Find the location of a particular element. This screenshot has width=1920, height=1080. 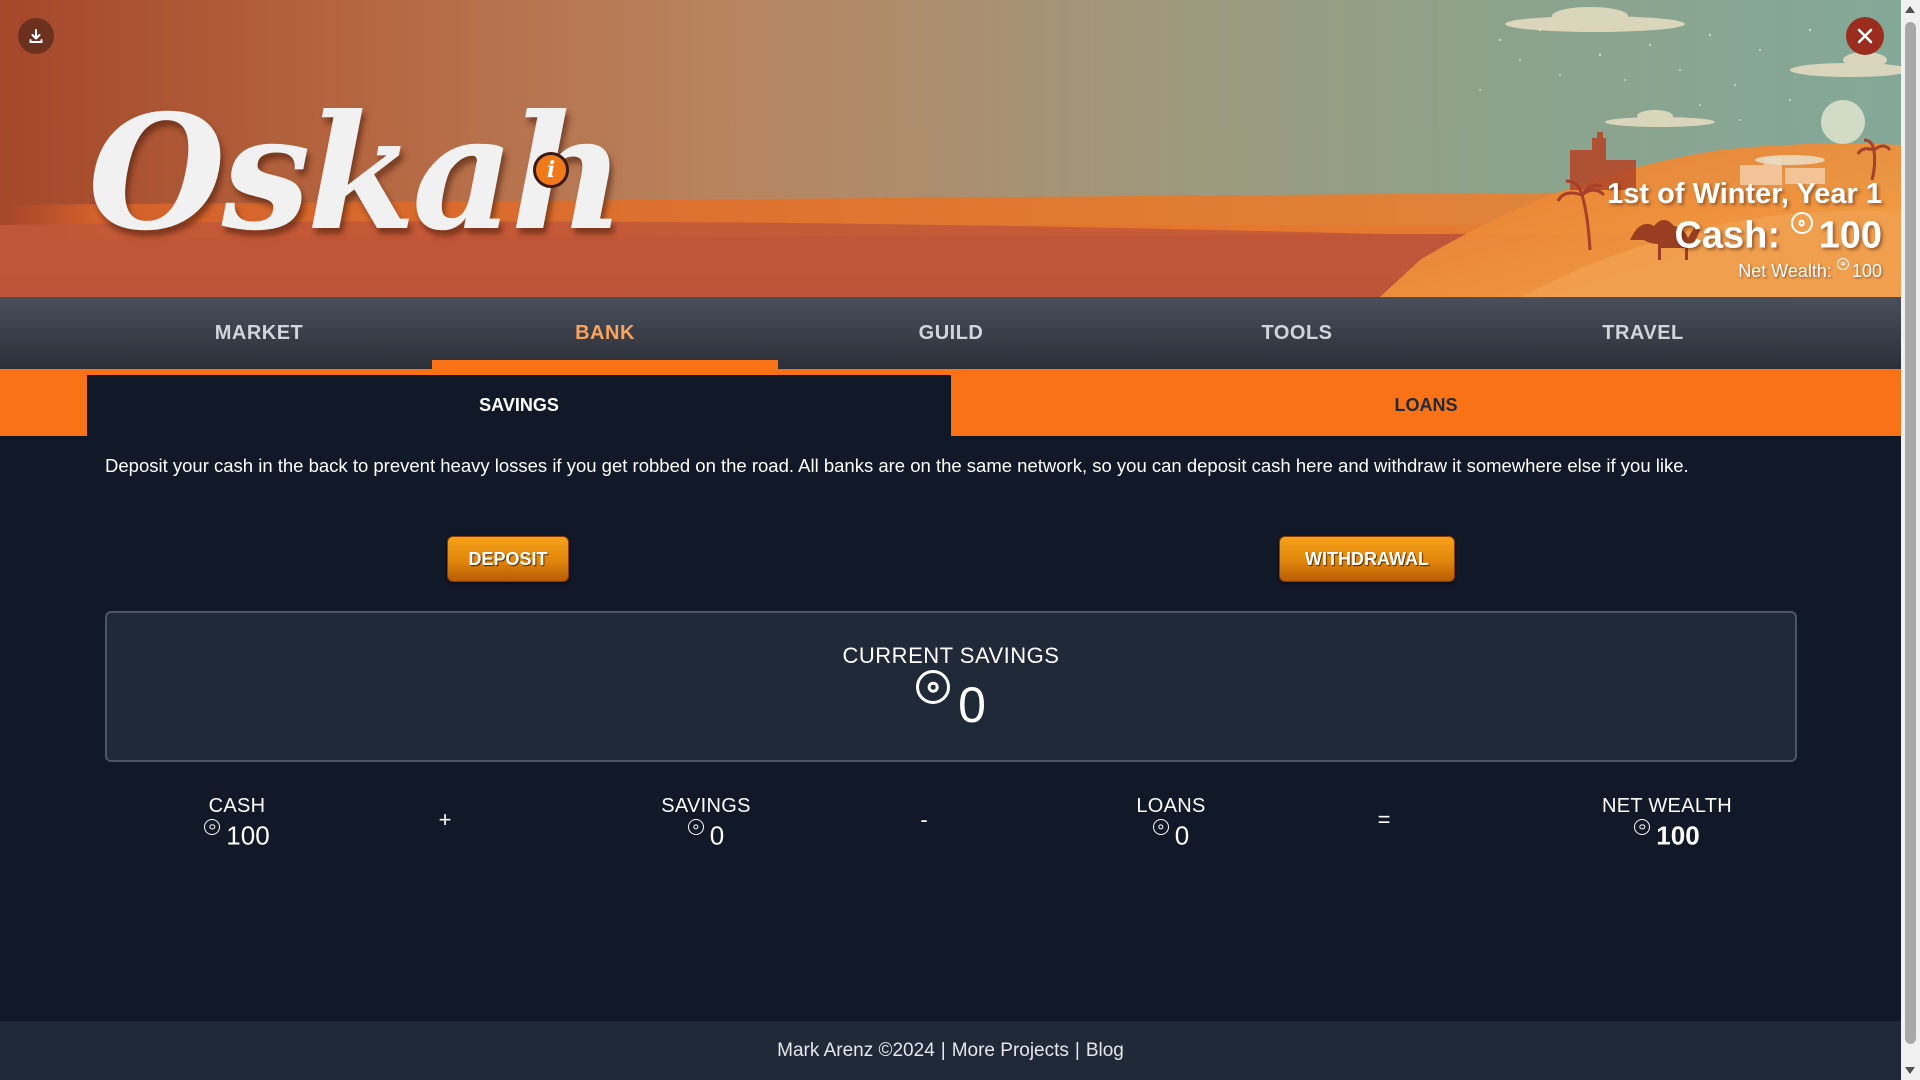

current-savings-label: CURRENT SAVINGS is located at coordinates (951, 655).